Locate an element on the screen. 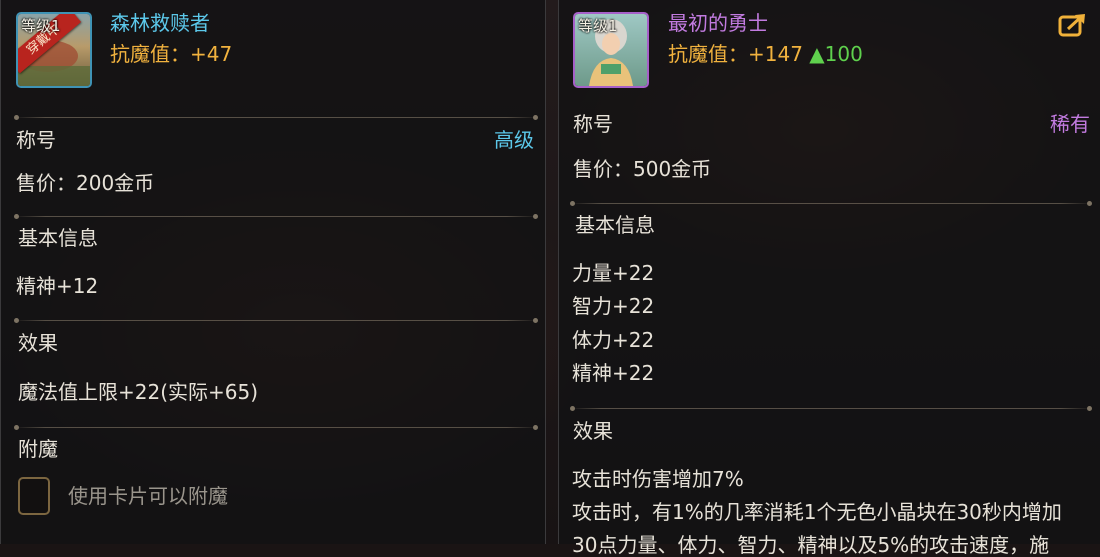  enchant-hint: 使用卡片可以附魔 is located at coordinates (148, 496).